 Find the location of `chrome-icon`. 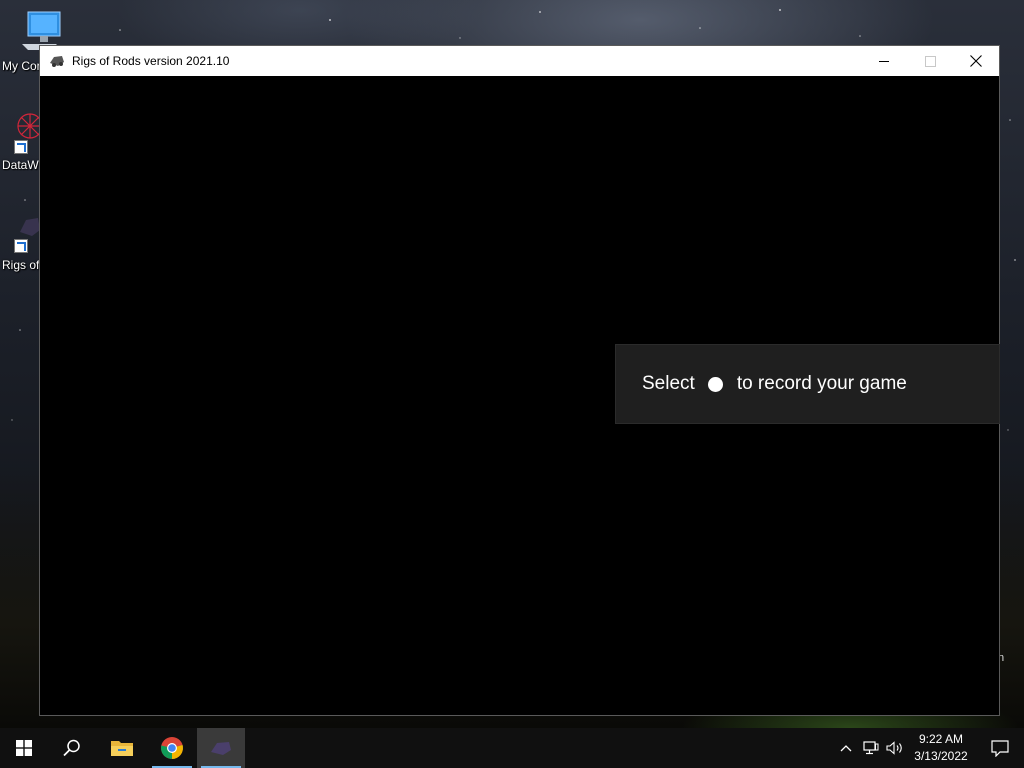

chrome-icon is located at coordinates (172, 748).